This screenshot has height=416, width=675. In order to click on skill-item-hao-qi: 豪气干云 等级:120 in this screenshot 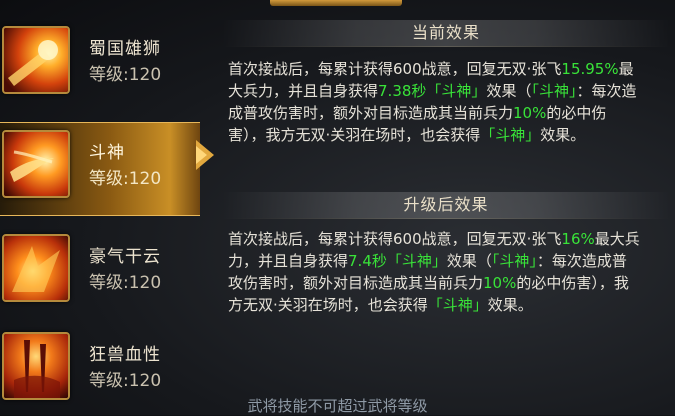, I will do `click(100, 272)`.